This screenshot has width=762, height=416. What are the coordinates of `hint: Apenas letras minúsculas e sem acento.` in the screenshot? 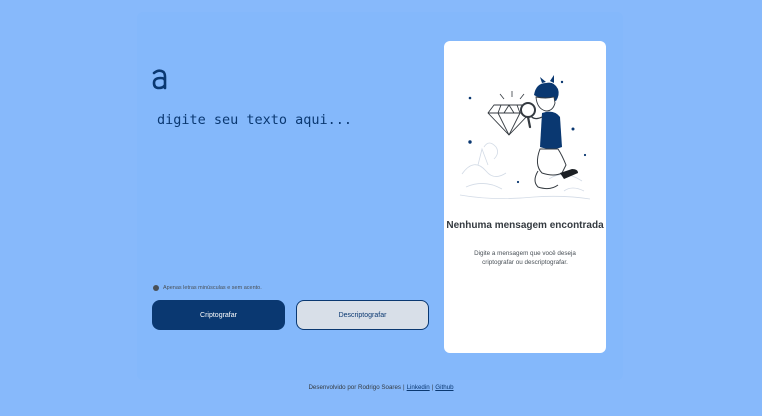 It's located at (207, 288).